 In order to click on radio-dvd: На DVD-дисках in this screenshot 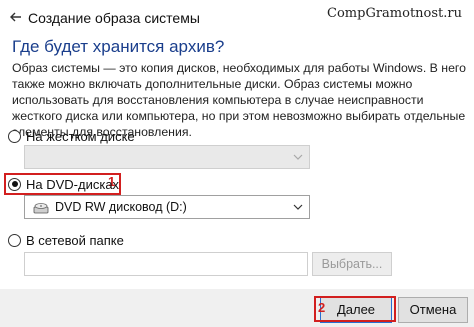, I will do `click(63, 184)`.